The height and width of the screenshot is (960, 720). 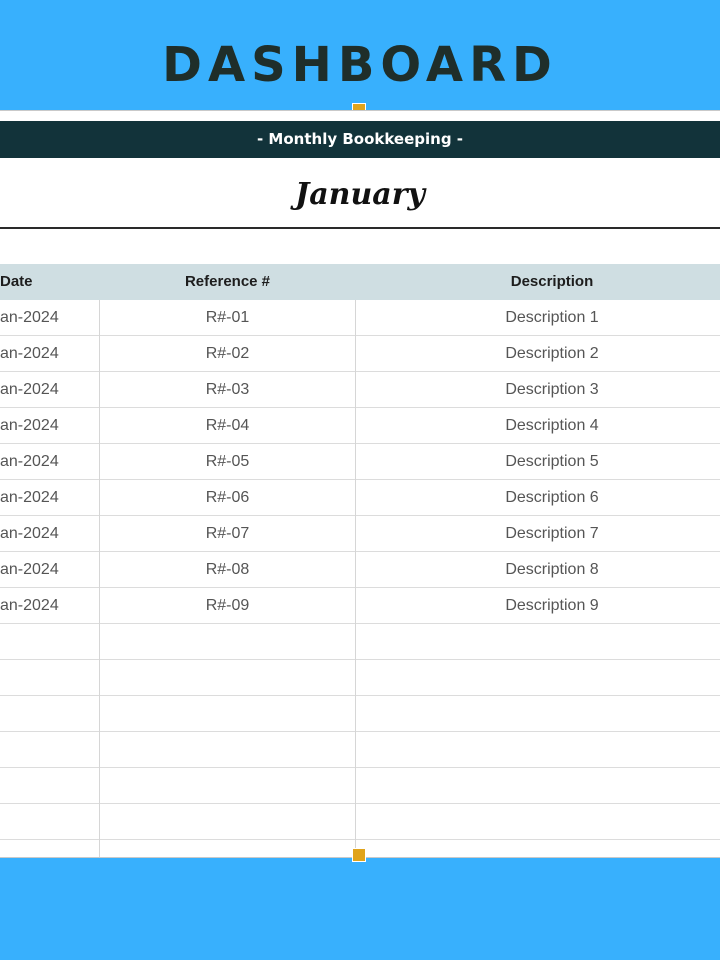 I want to click on table-row: an-2024 R#-05 Description 5, so click(x=360, y=462).